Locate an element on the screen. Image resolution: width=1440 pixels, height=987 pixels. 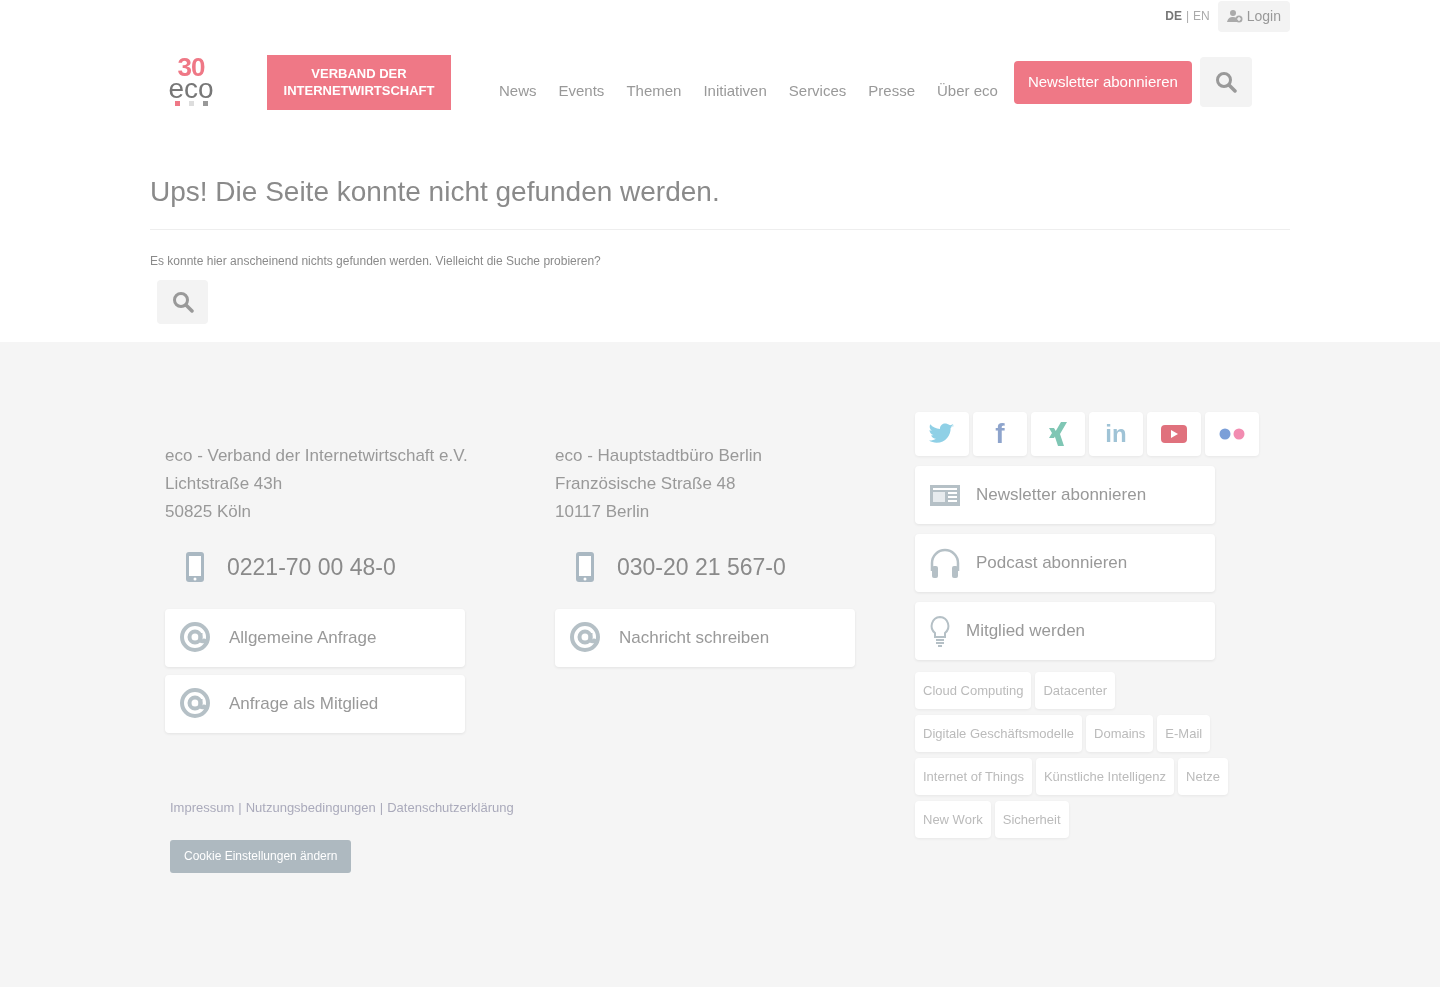
login-button: Login is located at coordinates (1253, 16).